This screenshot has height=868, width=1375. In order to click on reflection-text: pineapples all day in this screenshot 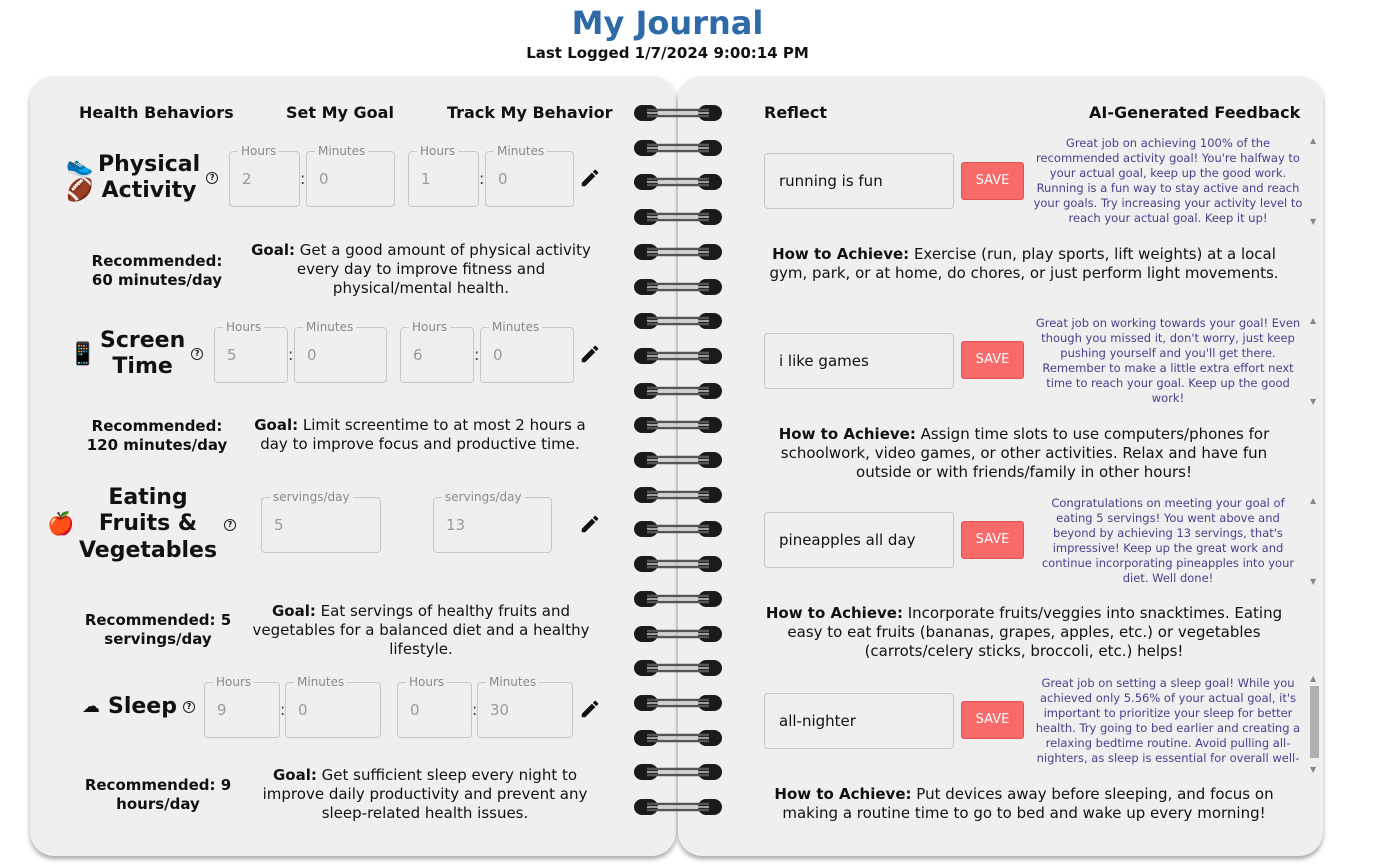, I will do `click(847, 540)`.